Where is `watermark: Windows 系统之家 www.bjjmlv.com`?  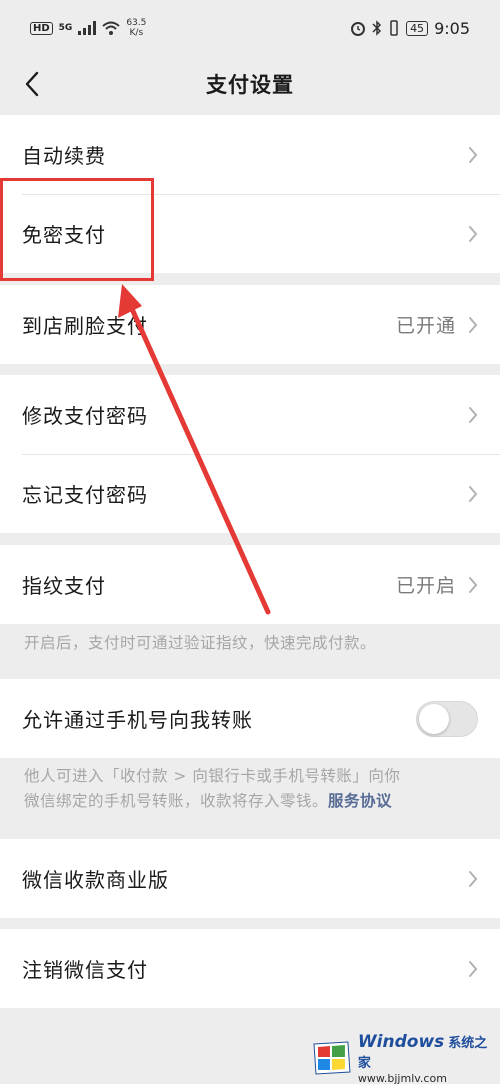
watermark: Windows 系统之家 www.bjjmlv.com is located at coordinates (405, 1058).